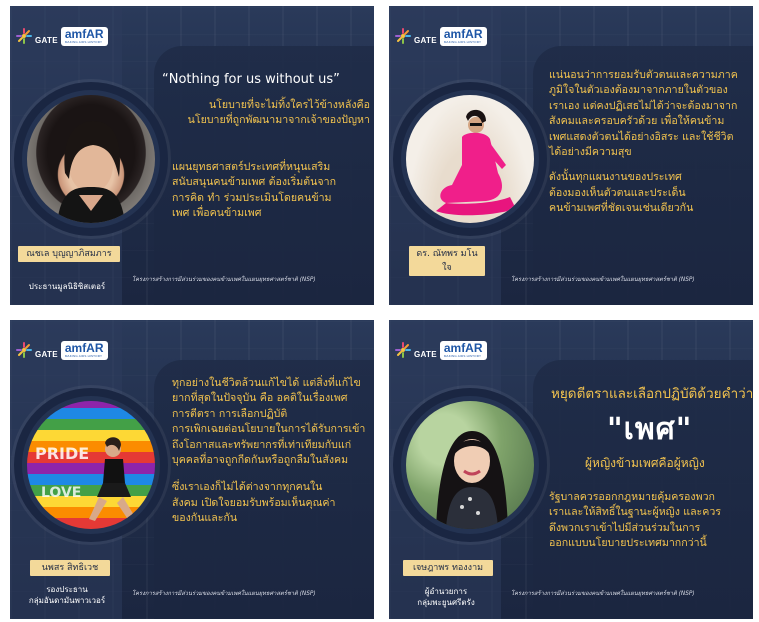 The width and height of the screenshot is (759, 622). I want to click on speaker-role: ประธานมูลนิธิซิสเตอร์, so click(67, 286).